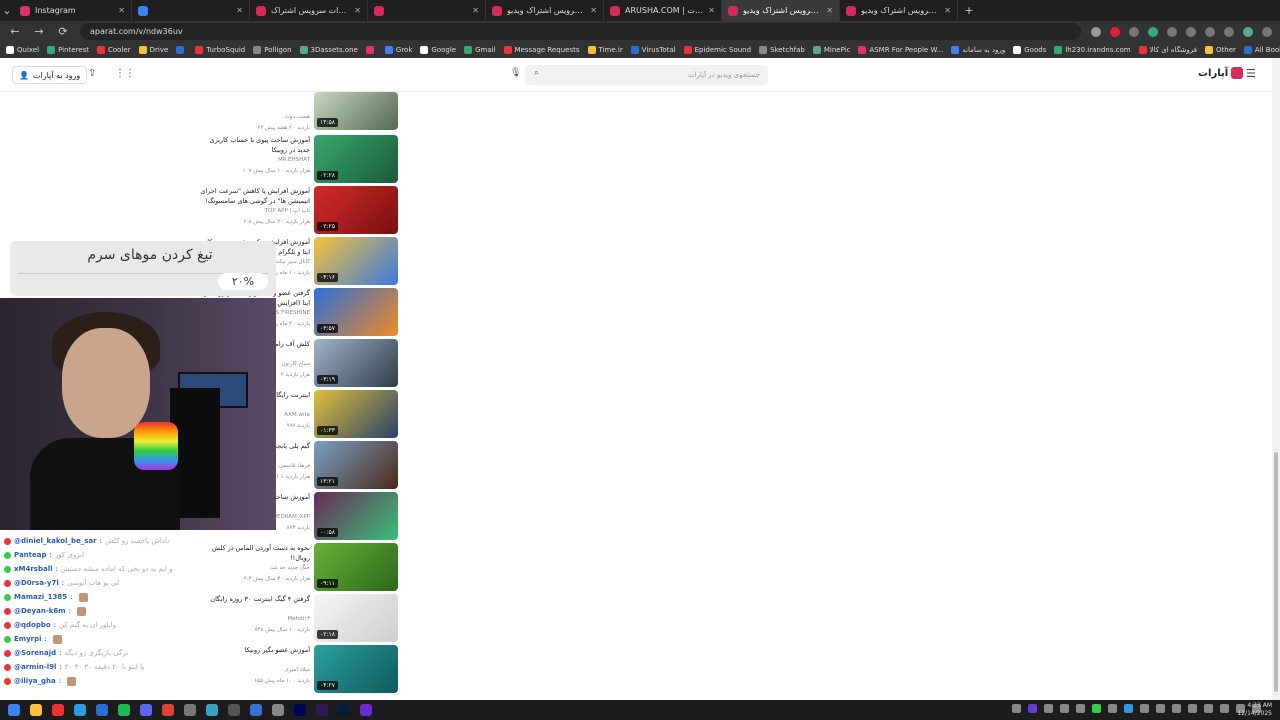 This screenshot has width=1280, height=720. I want to click on taskbar-clock: 4:23 AM 12/14/2025, so click(1254, 710).